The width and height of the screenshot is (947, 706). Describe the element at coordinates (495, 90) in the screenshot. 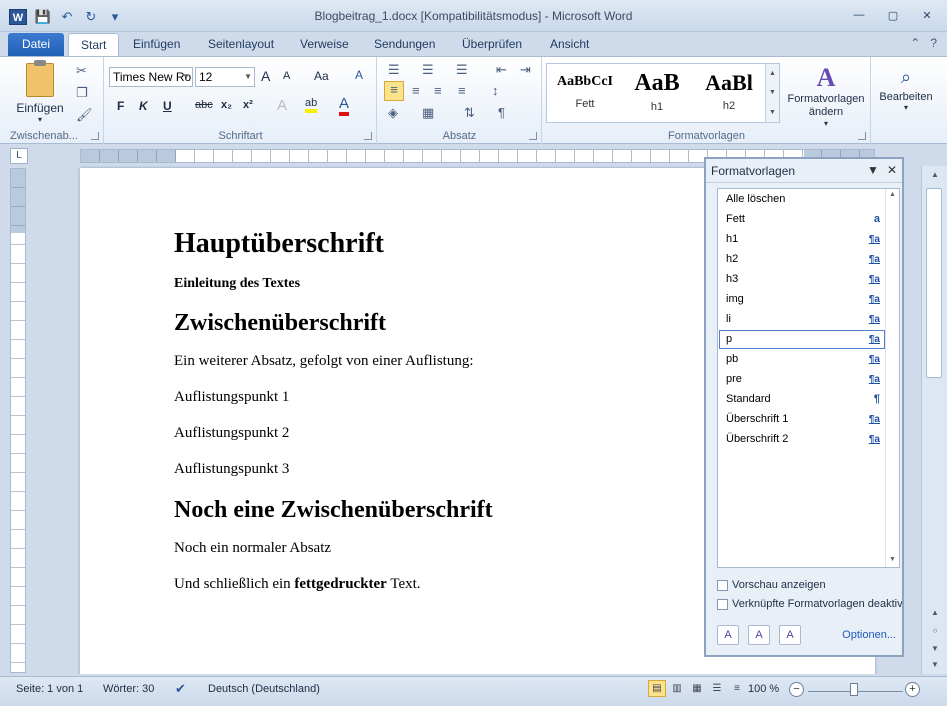

I see `line-spacing-icon: ↕` at that location.